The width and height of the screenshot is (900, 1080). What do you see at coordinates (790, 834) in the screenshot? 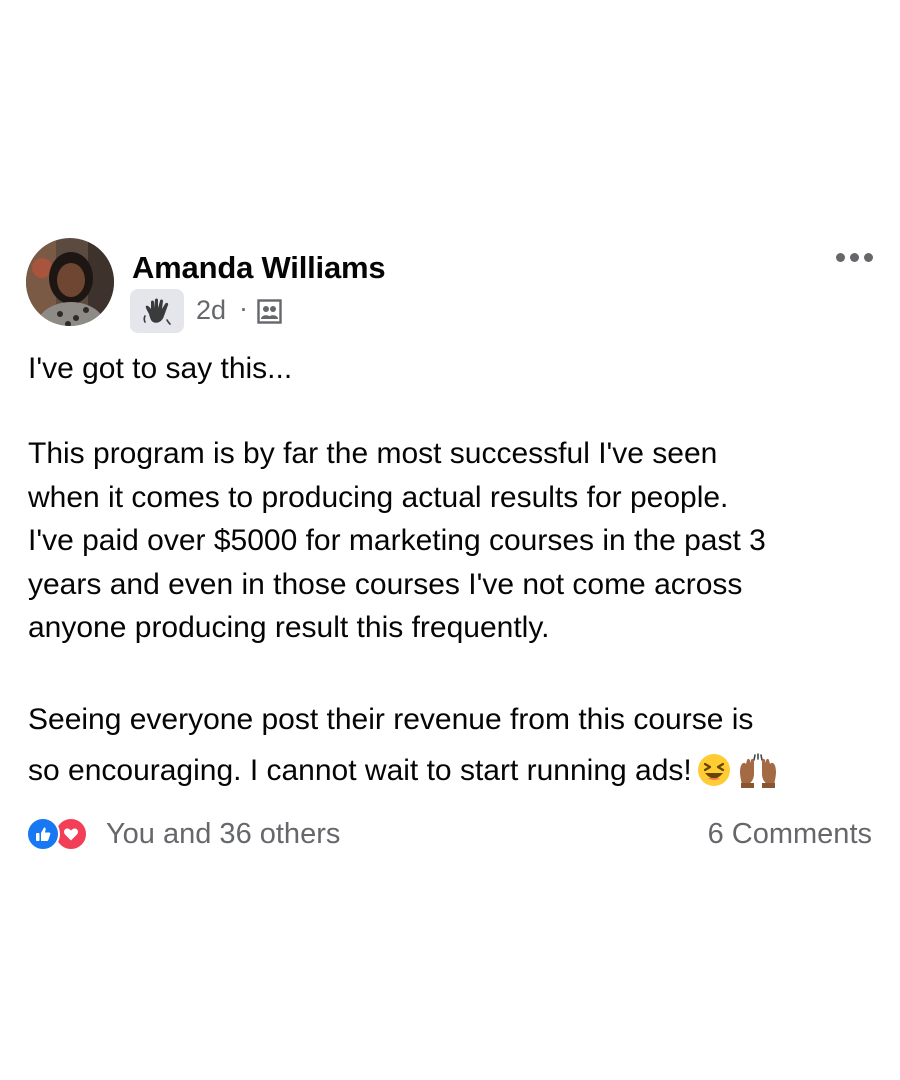
I see `comments-count-link: 6 Comments` at bounding box center [790, 834].